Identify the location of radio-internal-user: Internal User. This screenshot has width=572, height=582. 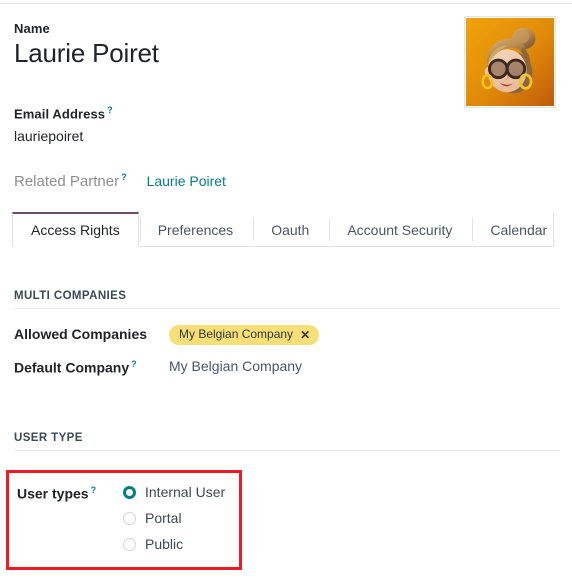
(174, 492).